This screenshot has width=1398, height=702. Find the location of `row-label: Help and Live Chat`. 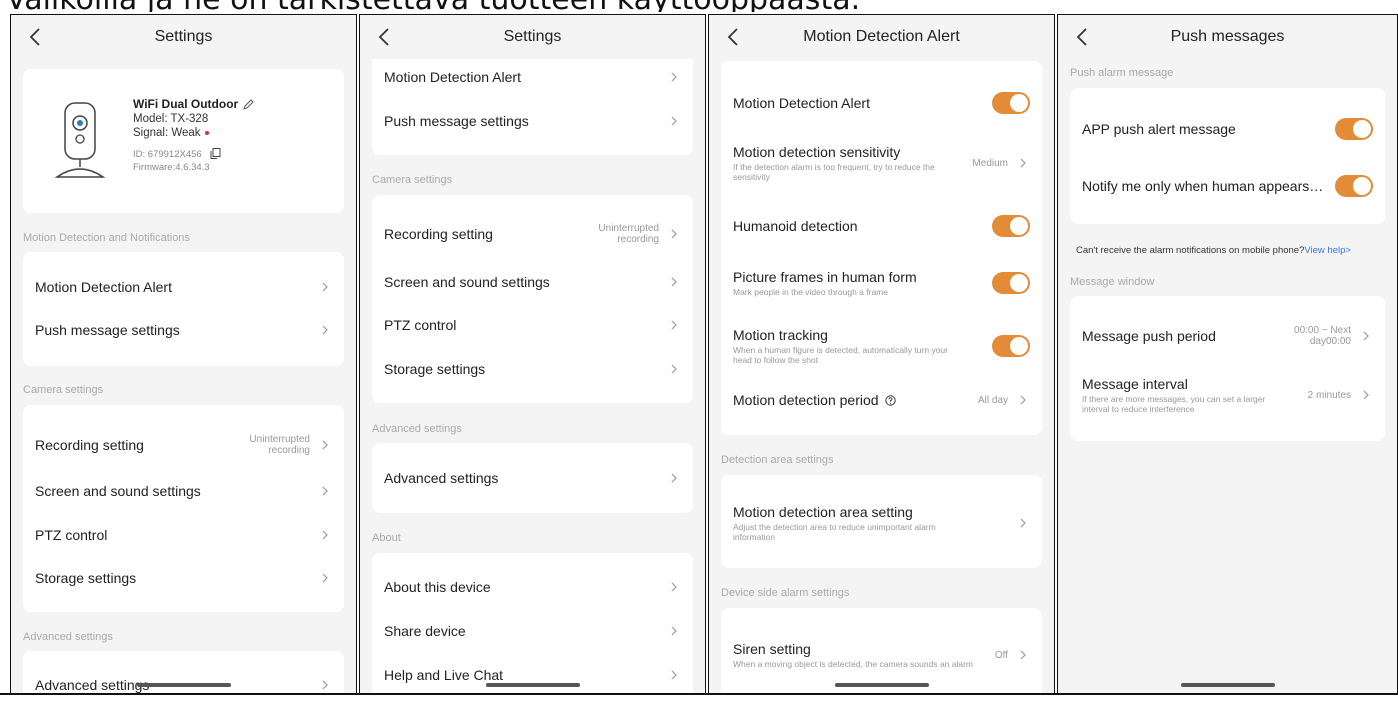

row-label: Help and Live Chat is located at coordinates (444, 675).